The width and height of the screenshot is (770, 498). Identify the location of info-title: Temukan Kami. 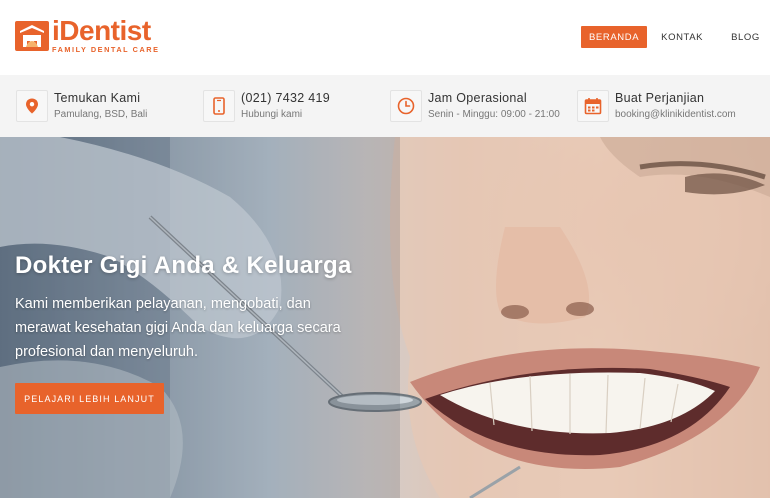
(97, 98).